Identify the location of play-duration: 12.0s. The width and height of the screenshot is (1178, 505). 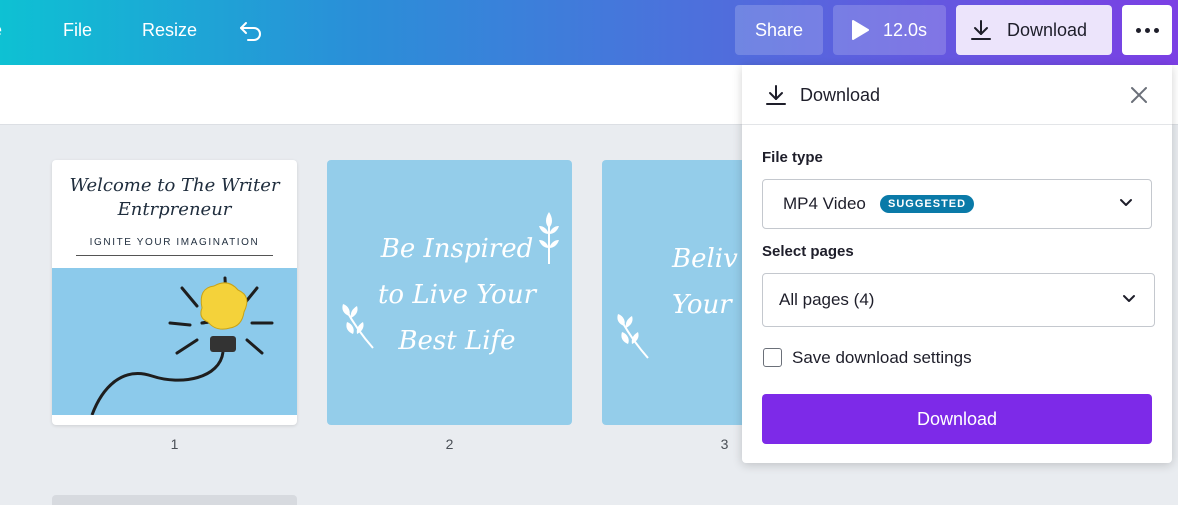
(905, 30).